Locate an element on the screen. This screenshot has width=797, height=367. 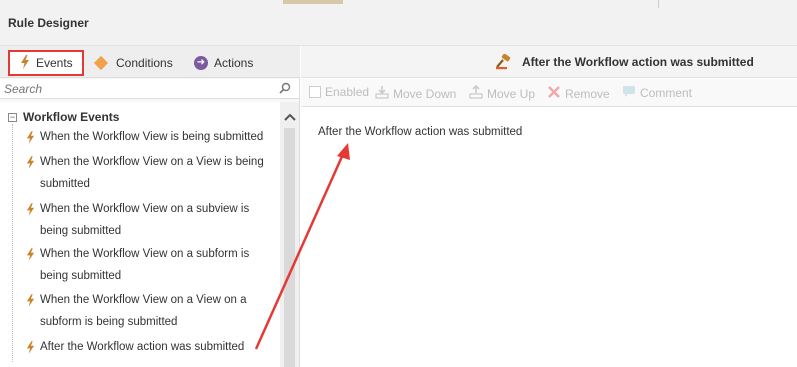
comment-label: Comment is located at coordinates (666, 93).